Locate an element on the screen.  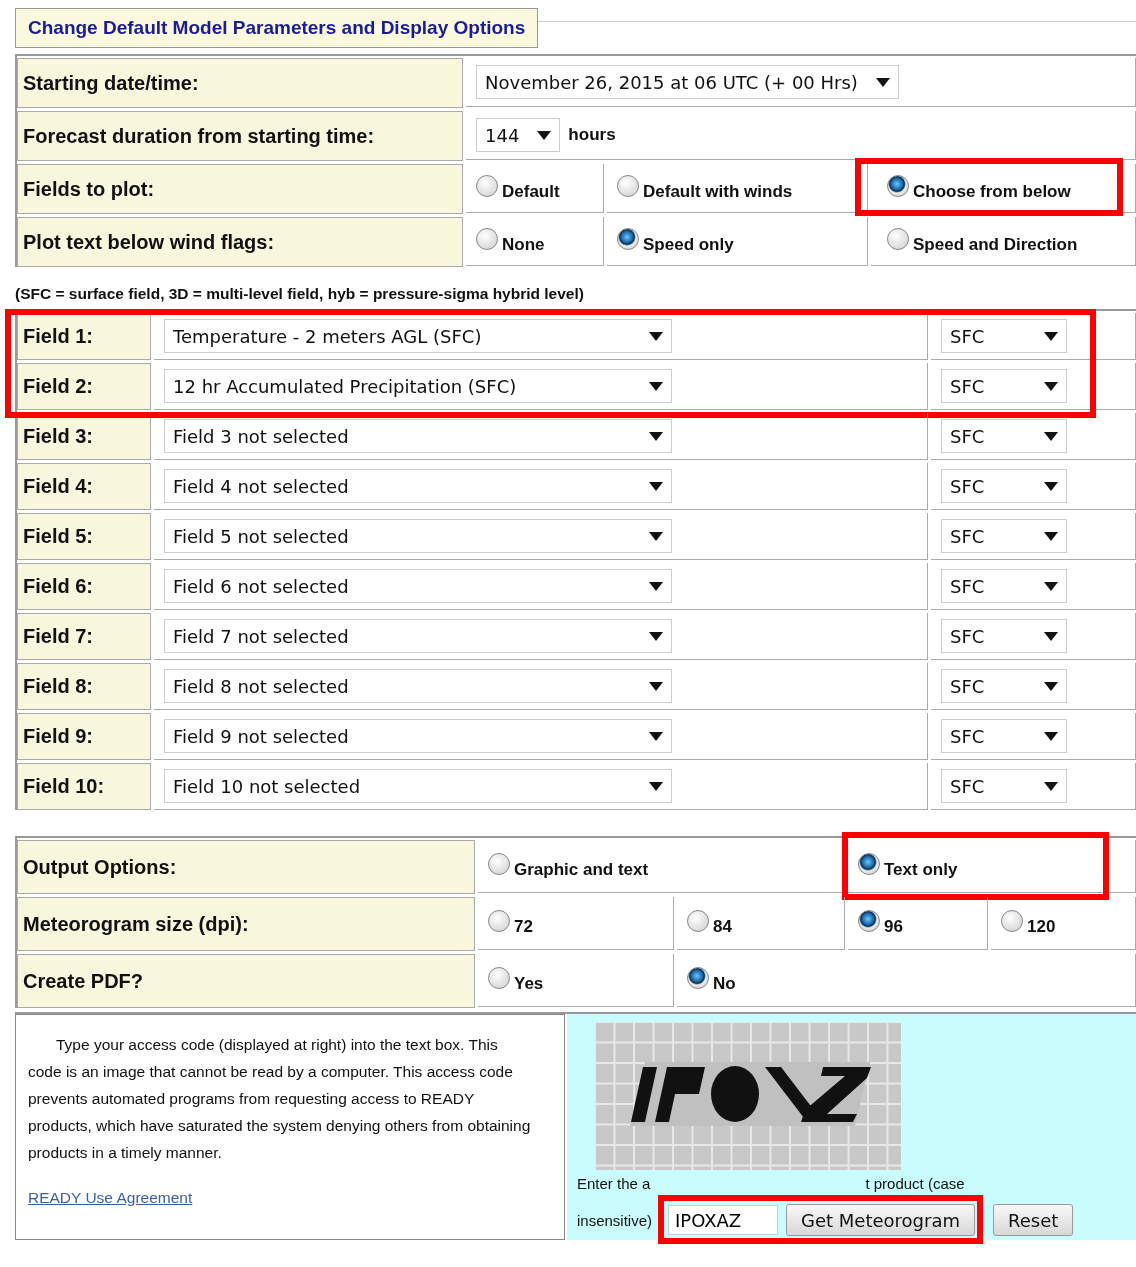
prompt-text: insensitive) is located at coordinates (615, 1220).